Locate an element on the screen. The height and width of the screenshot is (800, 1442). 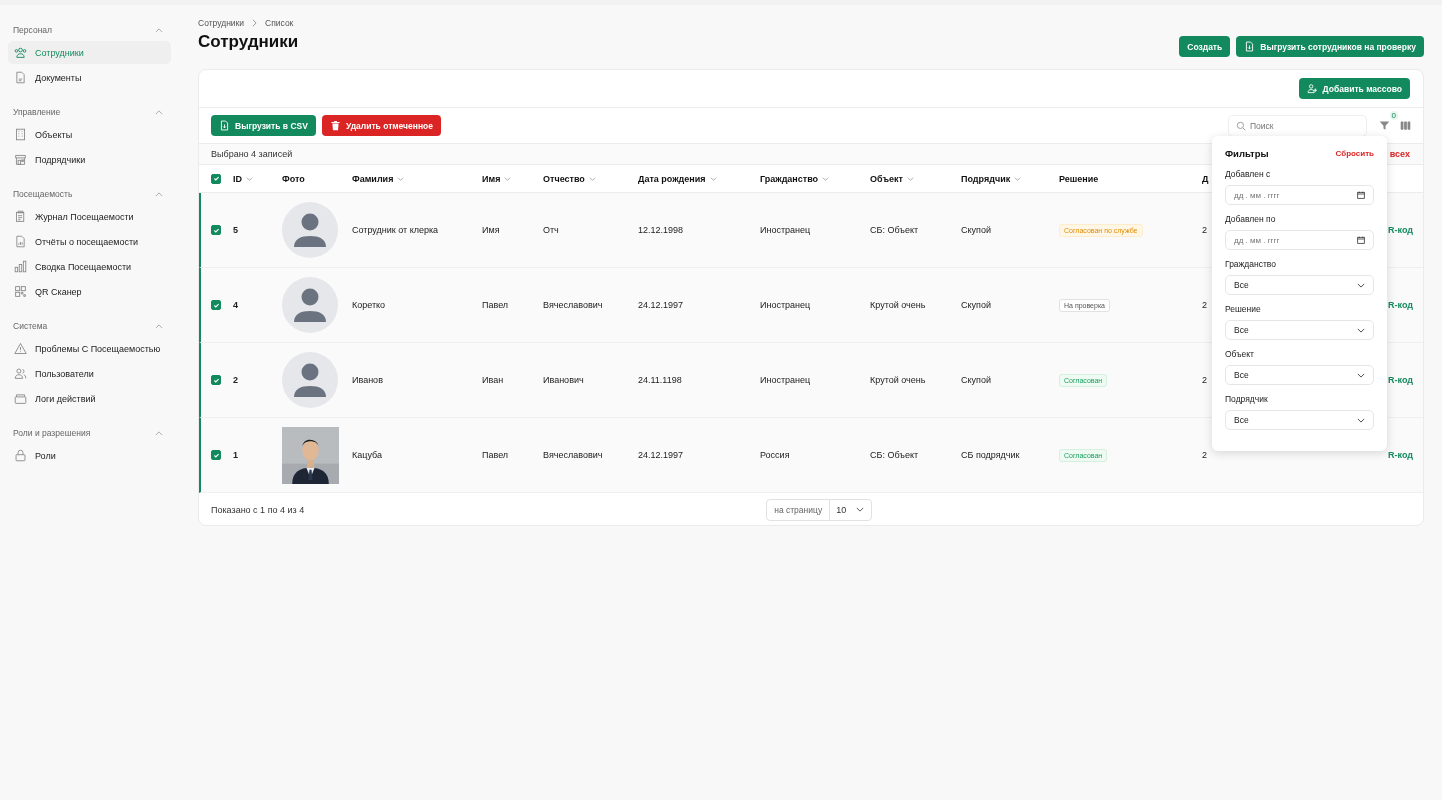
column-header: Фото is located at coordinates (293, 178).